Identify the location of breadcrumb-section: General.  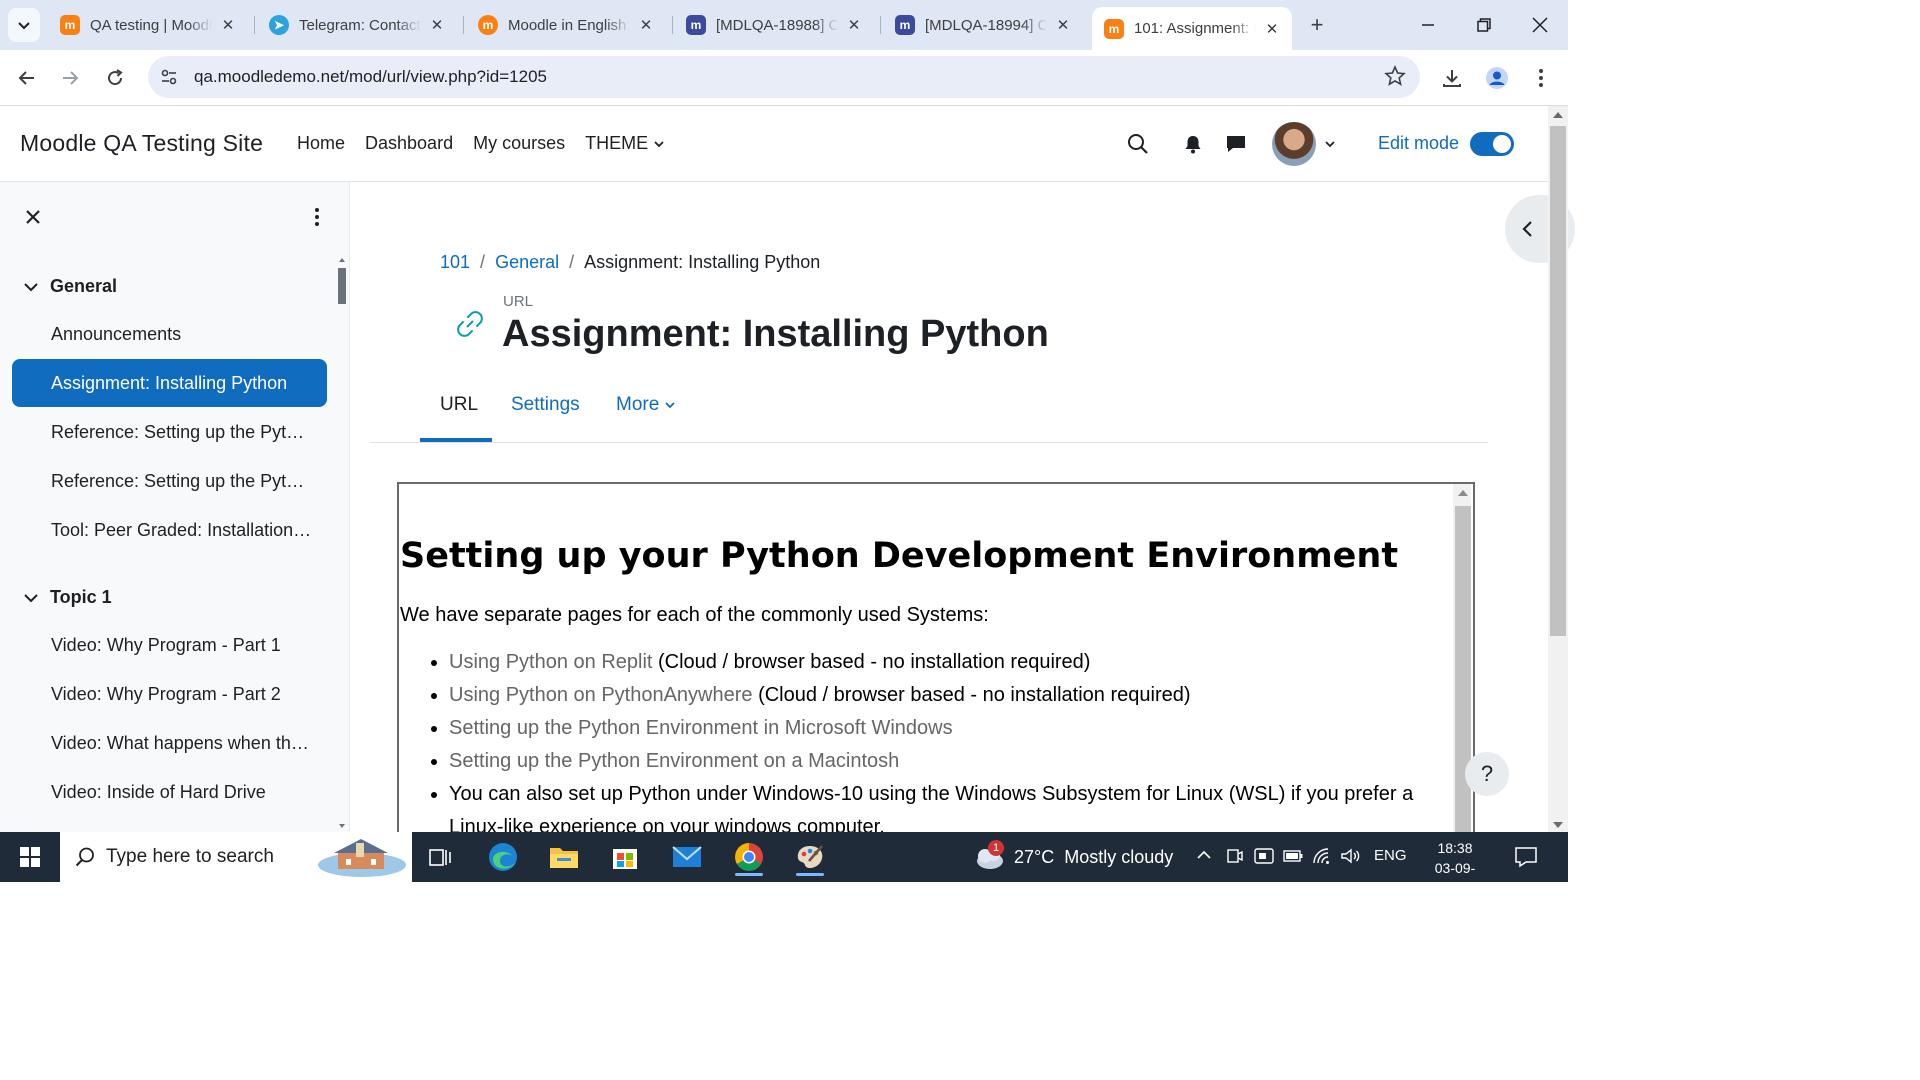
(527, 262).